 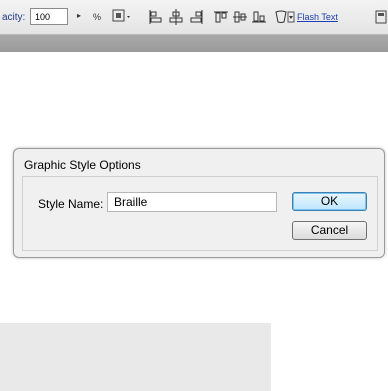 I want to click on control-bar: acity: ▸ % Flash Text, so click(x=194, y=17).